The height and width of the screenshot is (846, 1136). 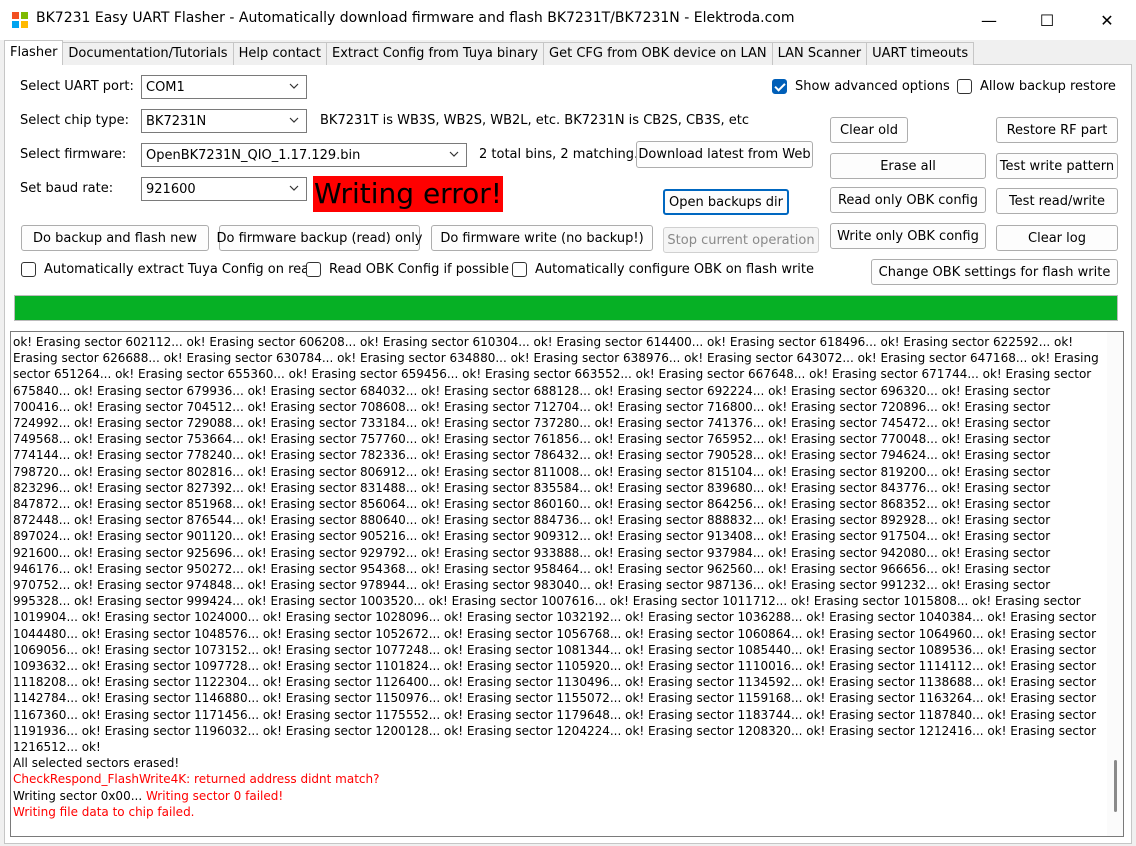 I want to click on clear-log-button: Clear log, so click(x=1057, y=238).